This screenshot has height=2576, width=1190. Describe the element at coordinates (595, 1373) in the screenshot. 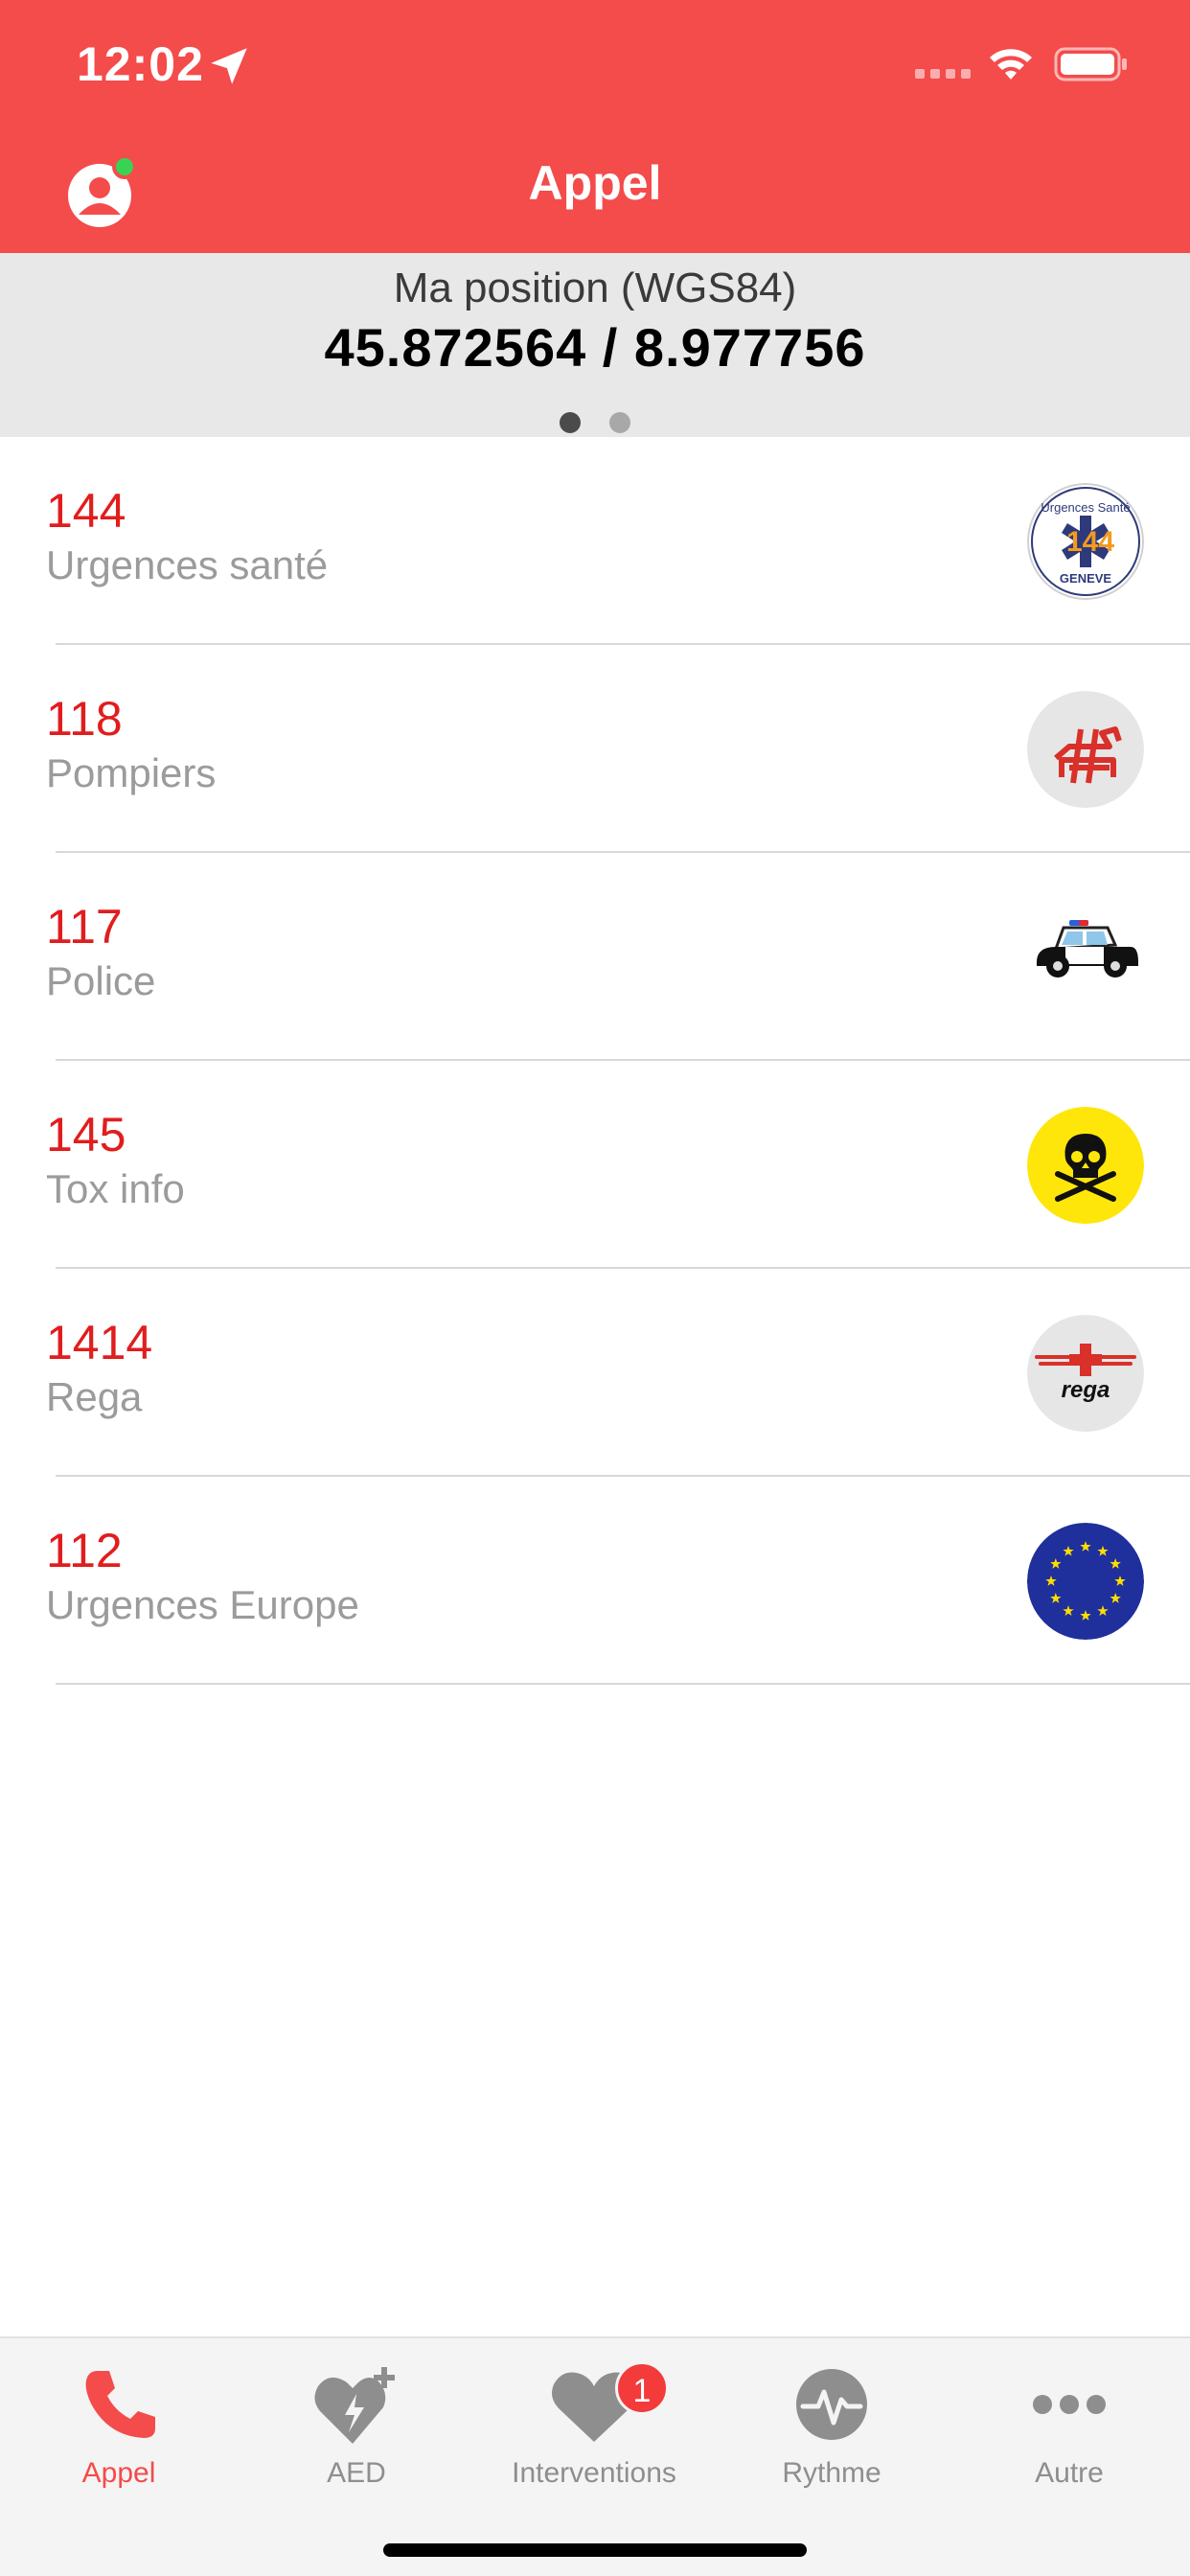

I see `contact-row-1414: 1414 Rega rega` at that location.